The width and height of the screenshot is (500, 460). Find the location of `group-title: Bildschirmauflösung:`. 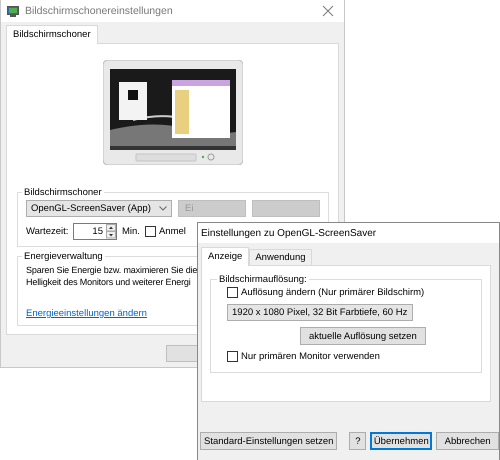

group-title: Bildschirmauflösung: is located at coordinates (263, 279).